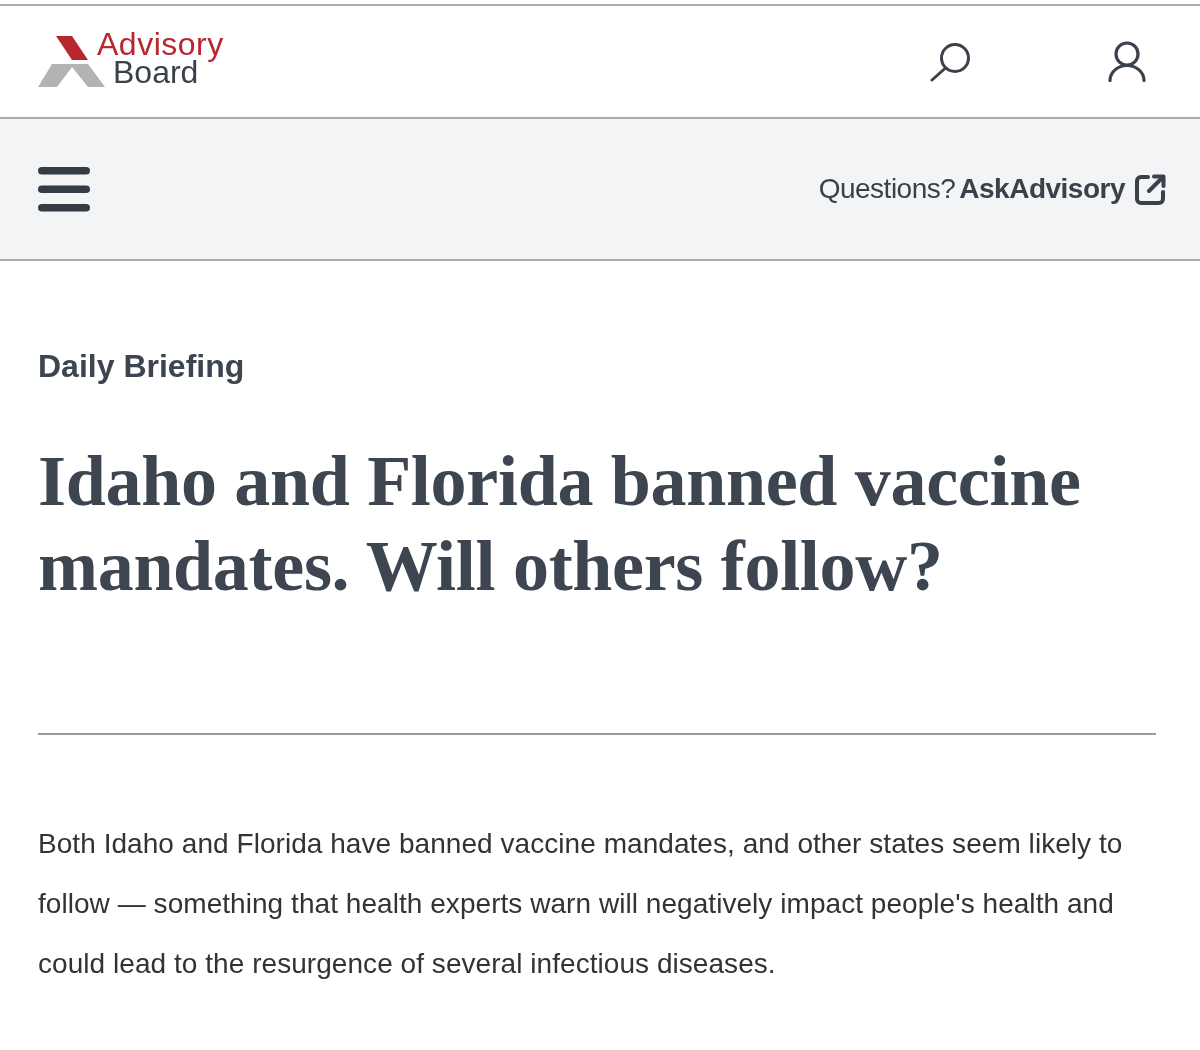 Image resolution: width=1200 pixels, height=1050 pixels. I want to click on menu-button, so click(64, 189).